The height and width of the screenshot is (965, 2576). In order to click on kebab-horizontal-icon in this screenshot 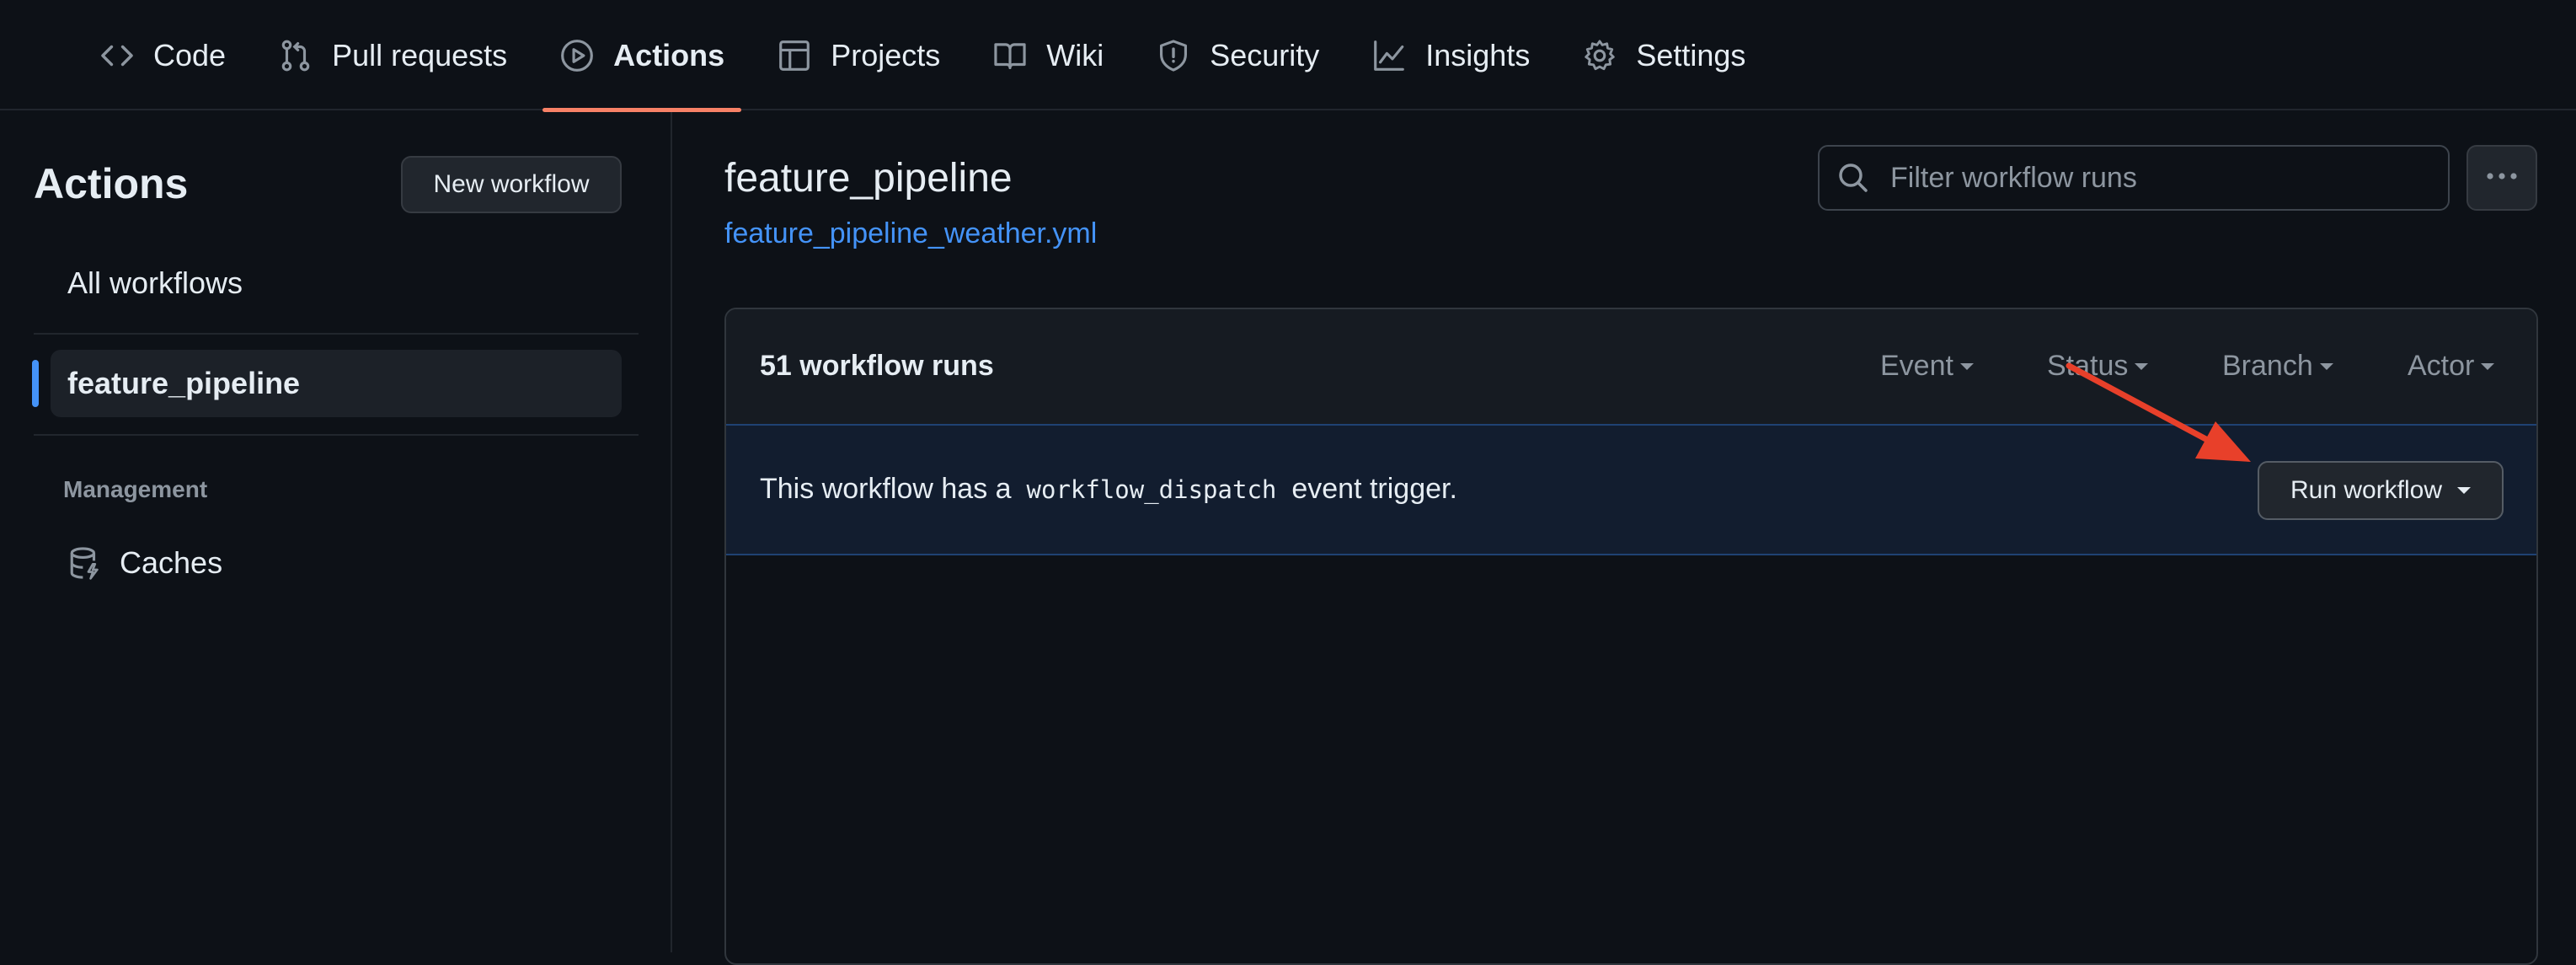, I will do `click(2502, 177)`.